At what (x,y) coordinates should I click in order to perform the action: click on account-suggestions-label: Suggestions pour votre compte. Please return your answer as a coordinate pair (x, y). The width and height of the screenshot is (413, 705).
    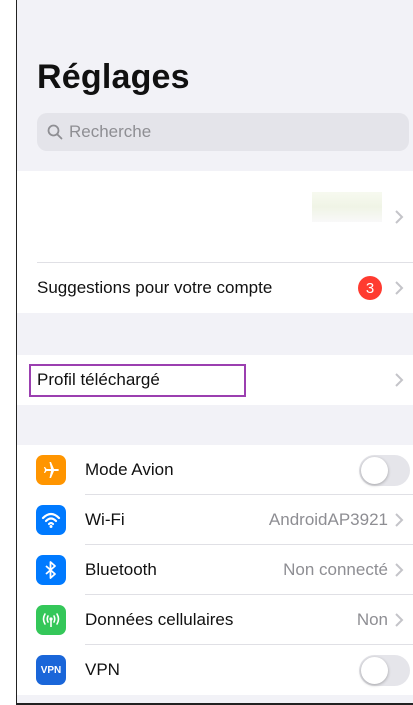
    Looking at the image, I should click on (155, 287).